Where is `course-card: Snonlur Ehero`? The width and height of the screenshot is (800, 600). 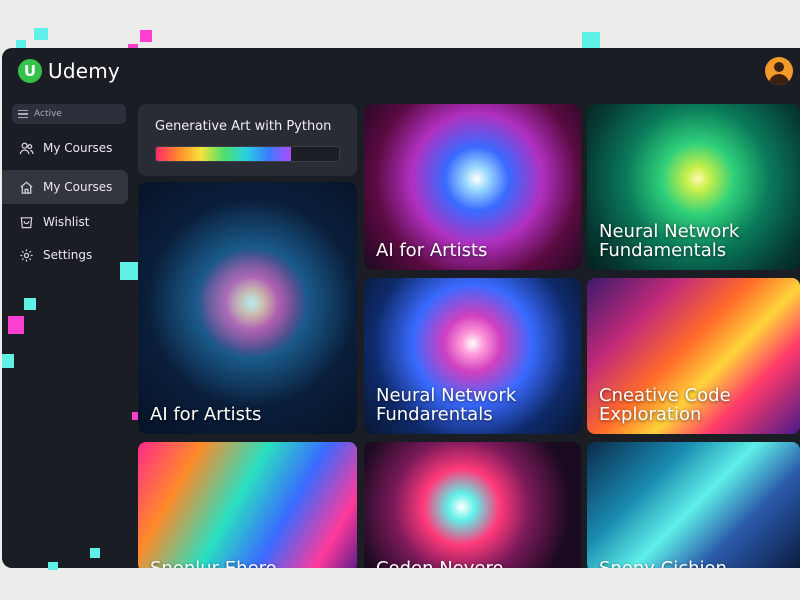 course-card: Snonlur Ehero is located at coordinates (247, 505).